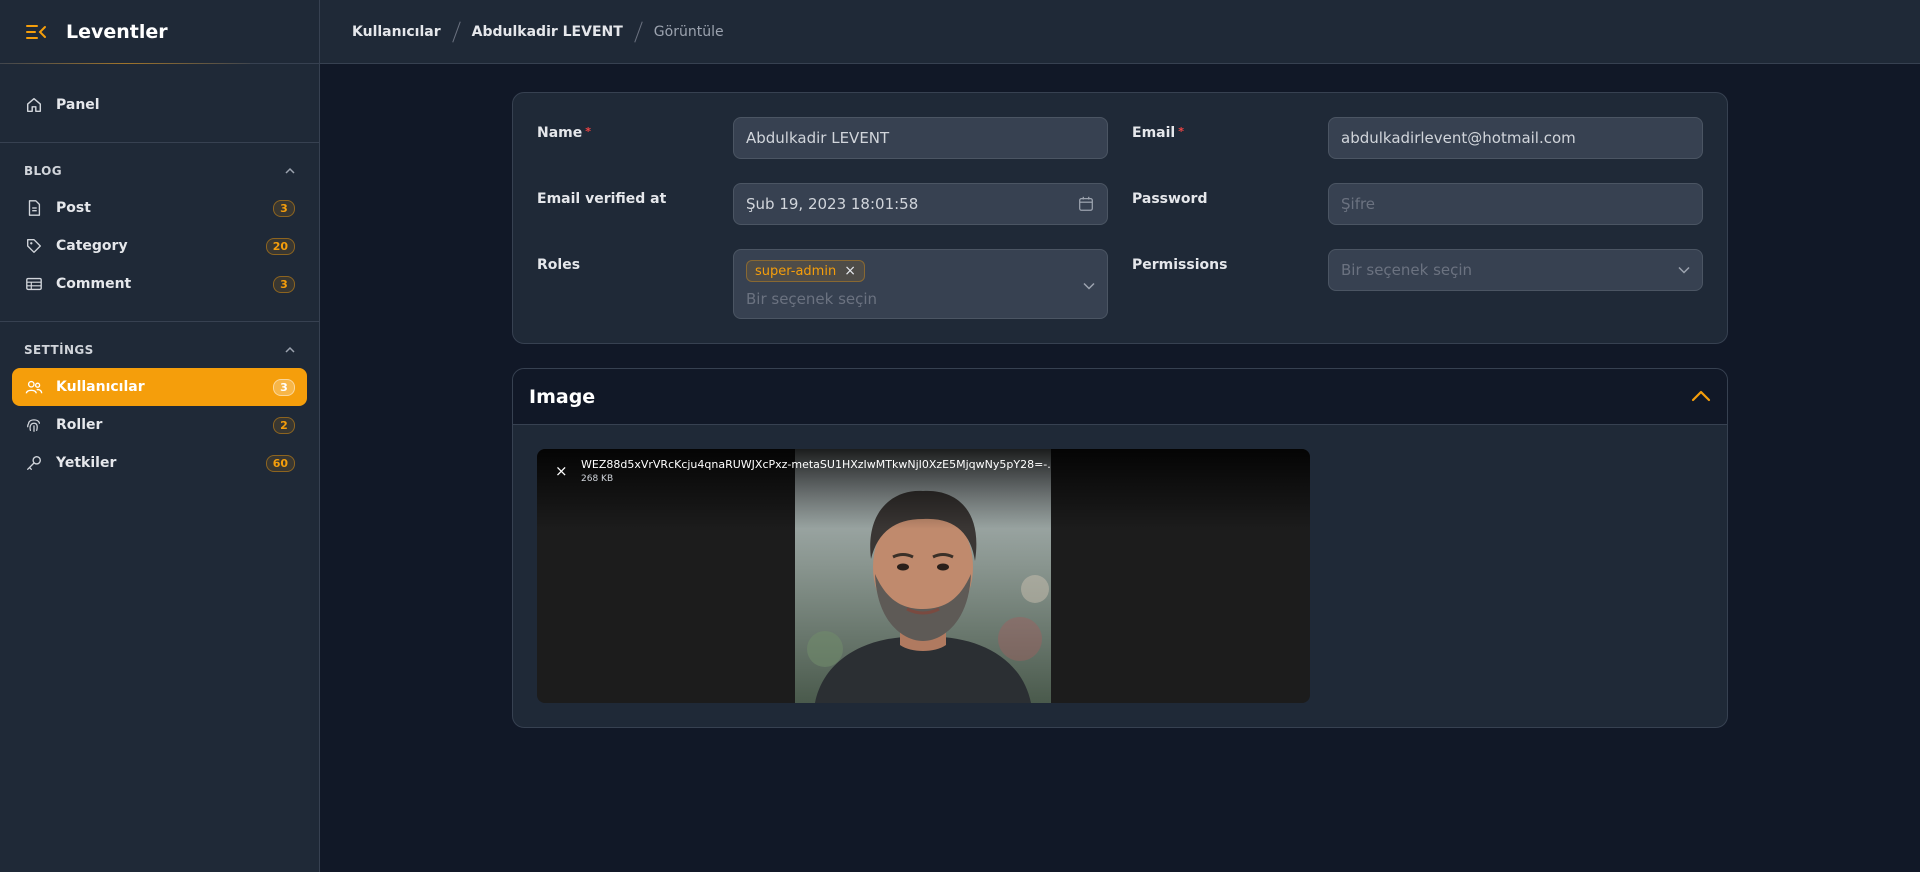  What do you see at coordinates (1515, 138) in the screenshot?
I see `email-field: abdulkadirlevent@hotmail.com` at bounding box center [1515, 138].